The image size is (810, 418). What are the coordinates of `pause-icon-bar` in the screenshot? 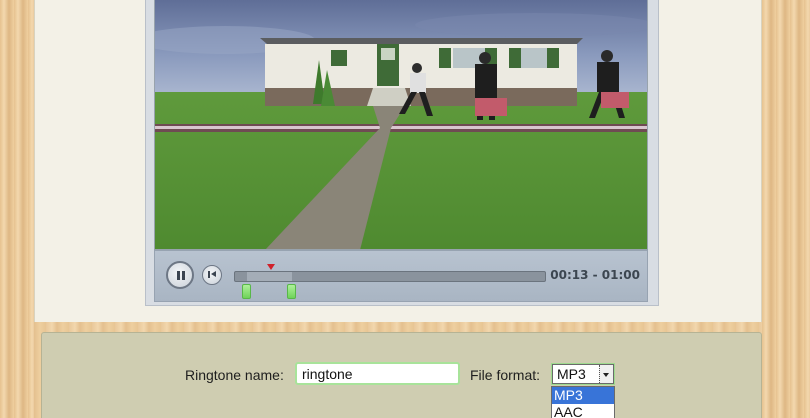 It's located at (183, 275).